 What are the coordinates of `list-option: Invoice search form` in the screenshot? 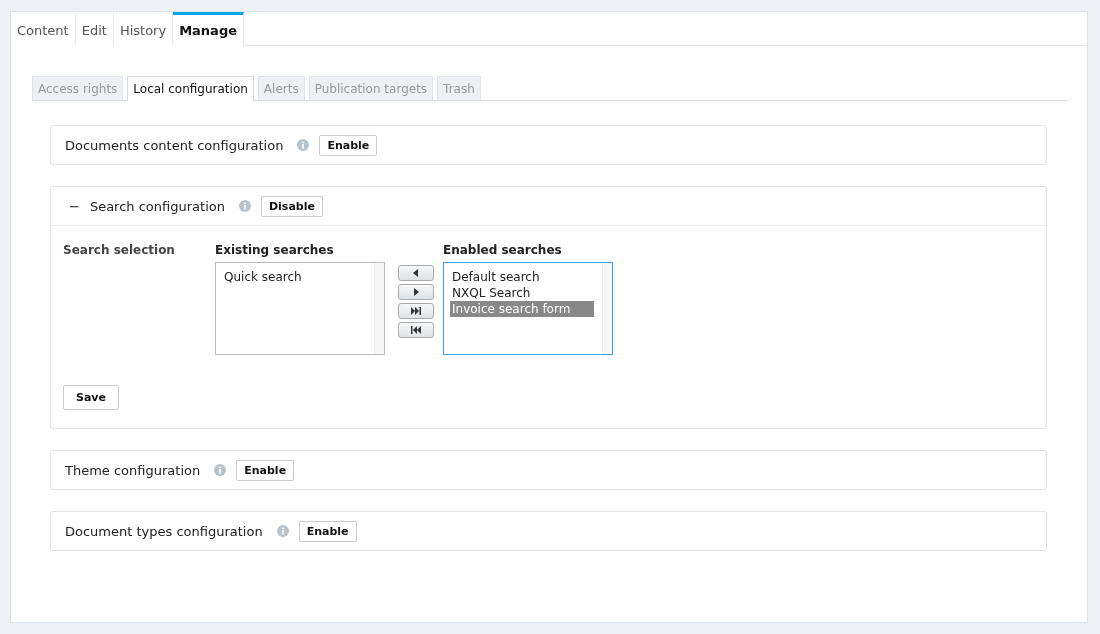 It's located at (522, 309).